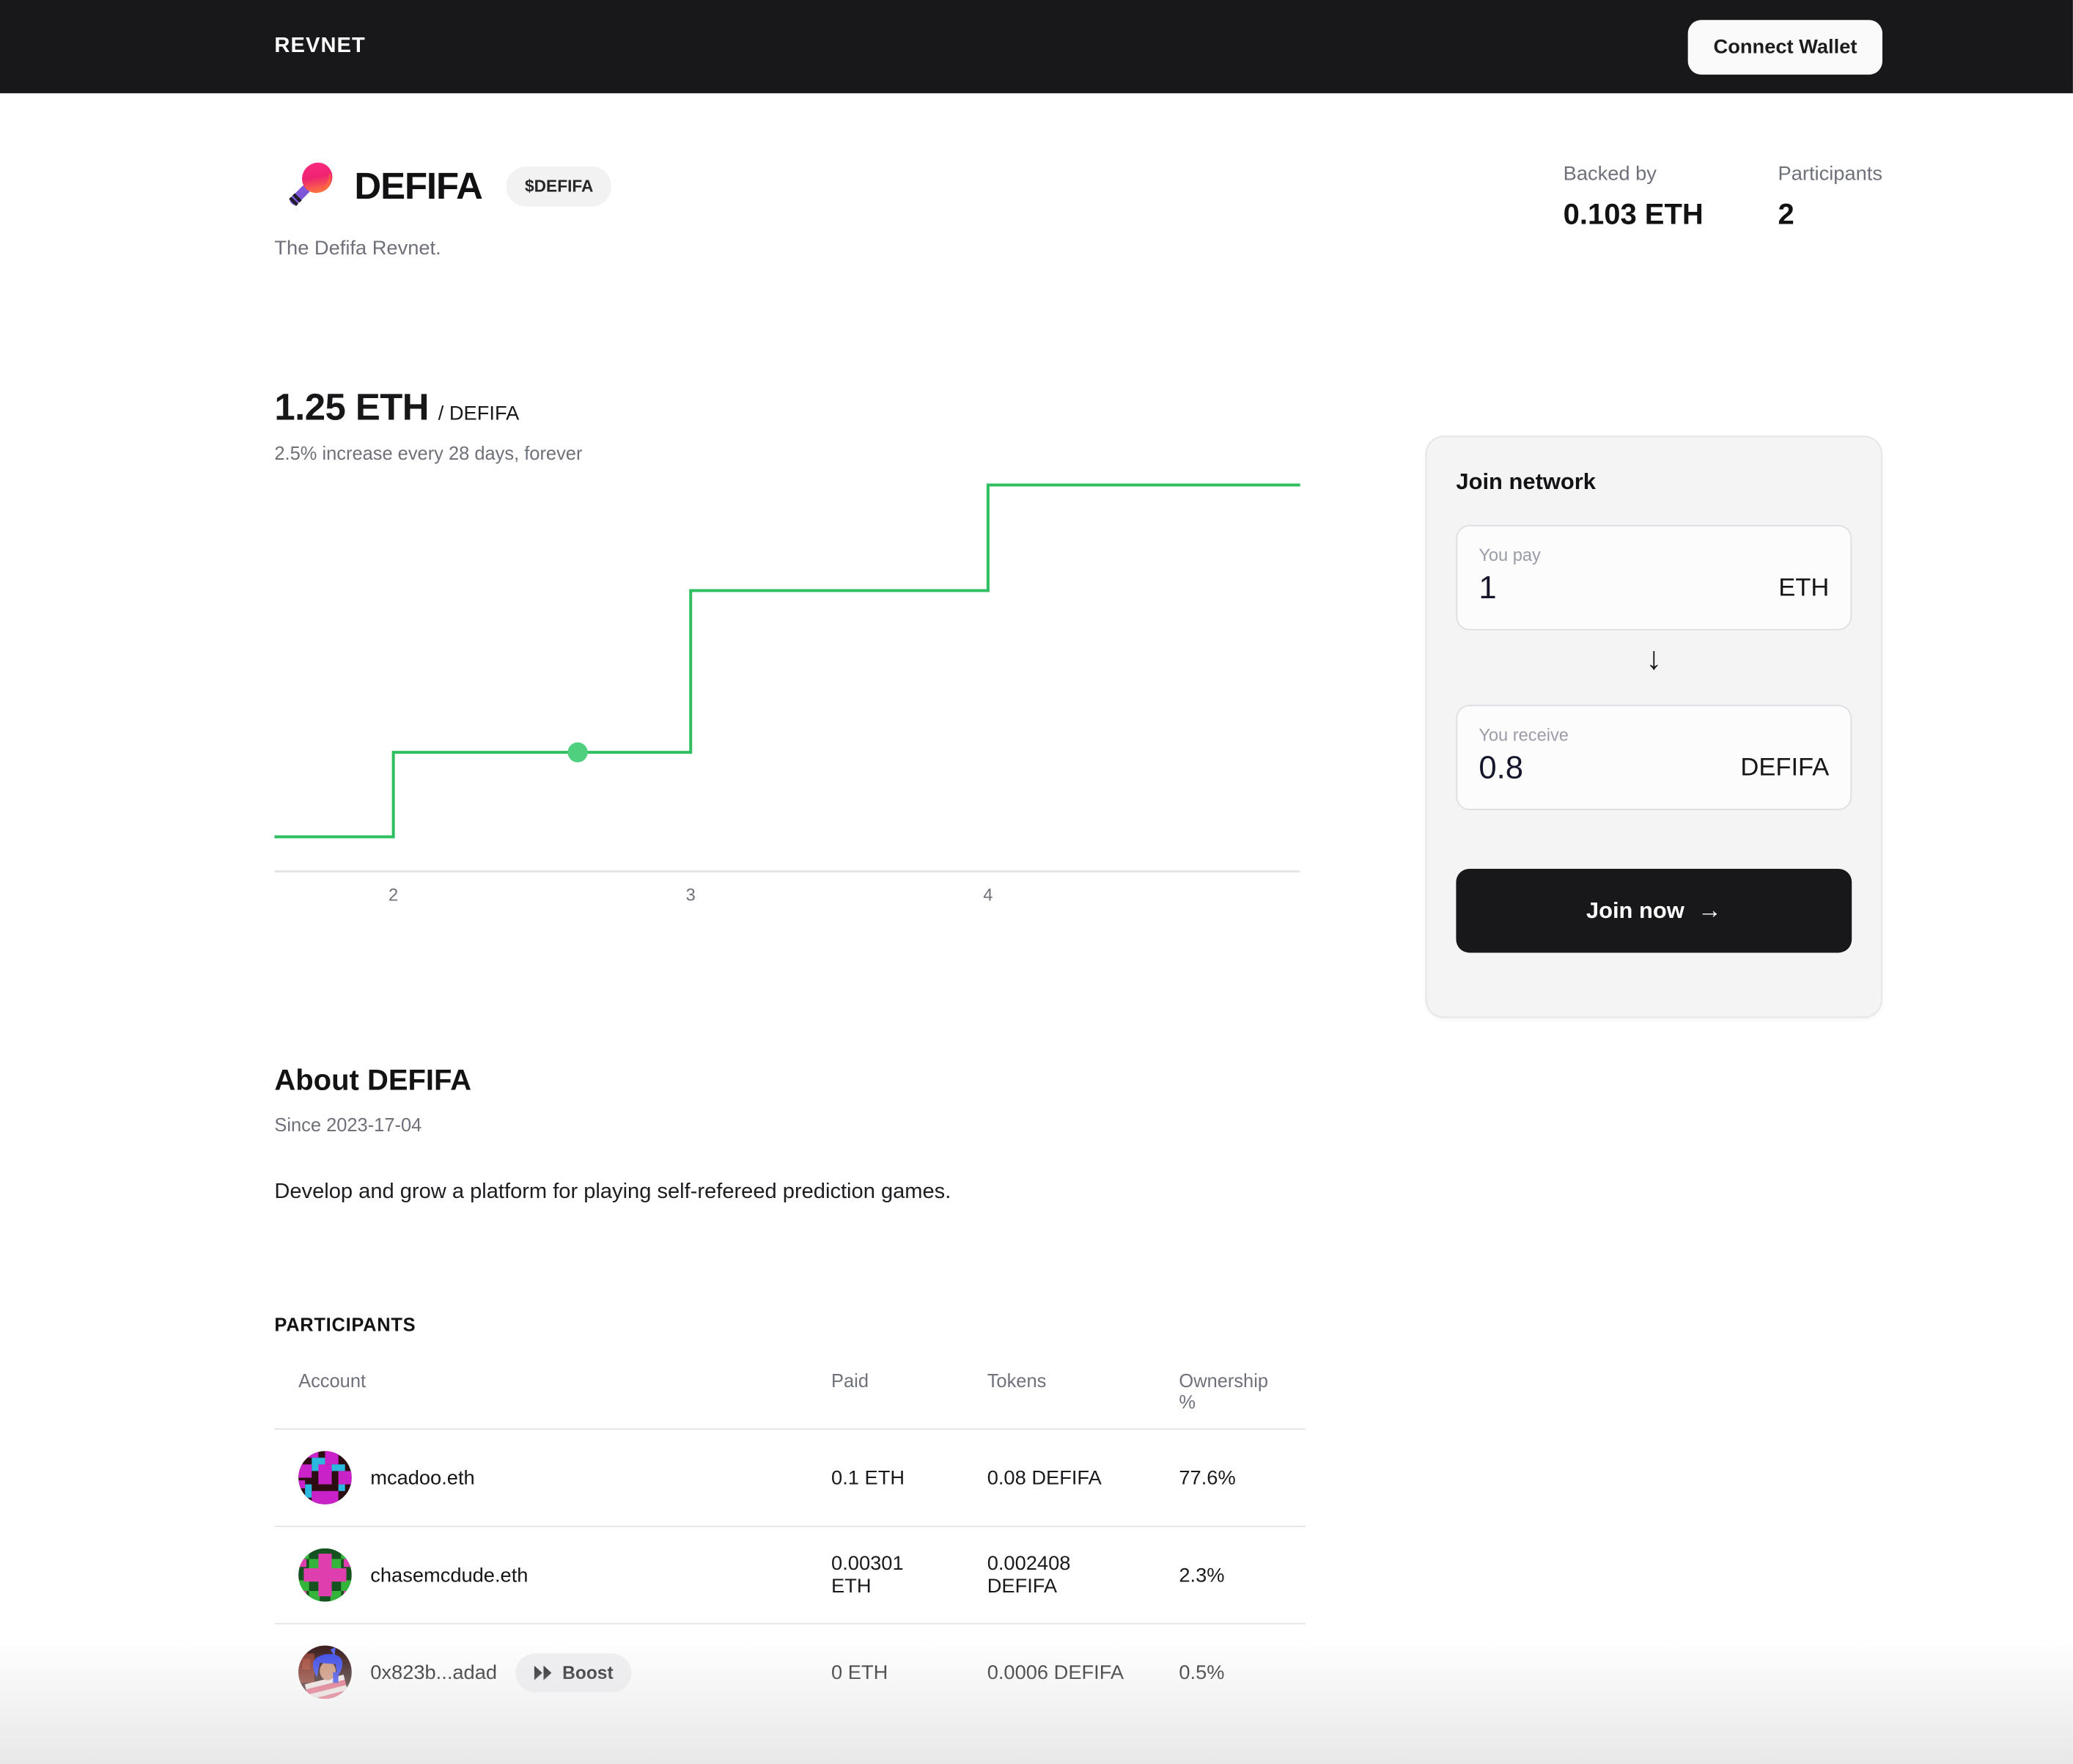  I want to click on ownership-cell: 2.3%, so click(1202, 1575).